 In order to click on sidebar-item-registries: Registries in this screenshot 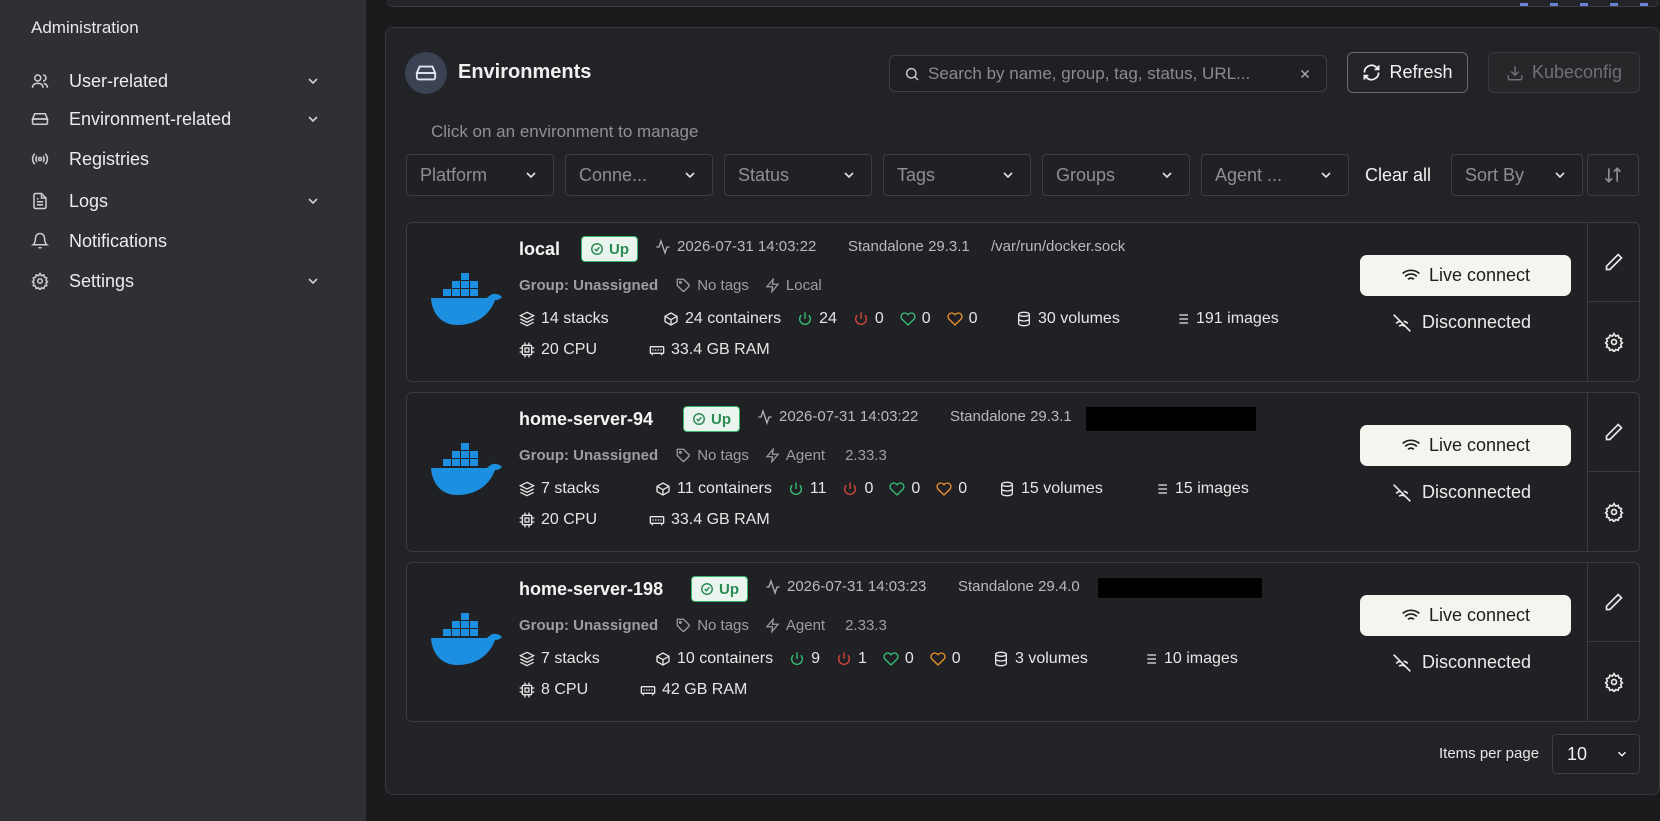, I will do `click(176, 159)`.